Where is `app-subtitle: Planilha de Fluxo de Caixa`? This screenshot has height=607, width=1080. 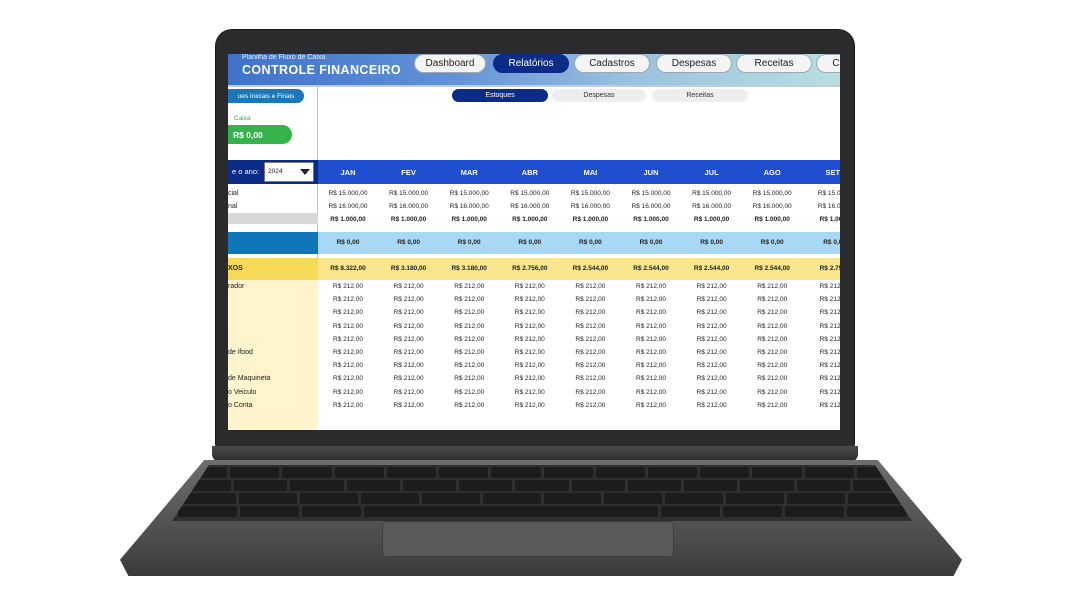 app-subtitle: Planilha de Fluxo de Caixa is located at coordinates (284, 57).